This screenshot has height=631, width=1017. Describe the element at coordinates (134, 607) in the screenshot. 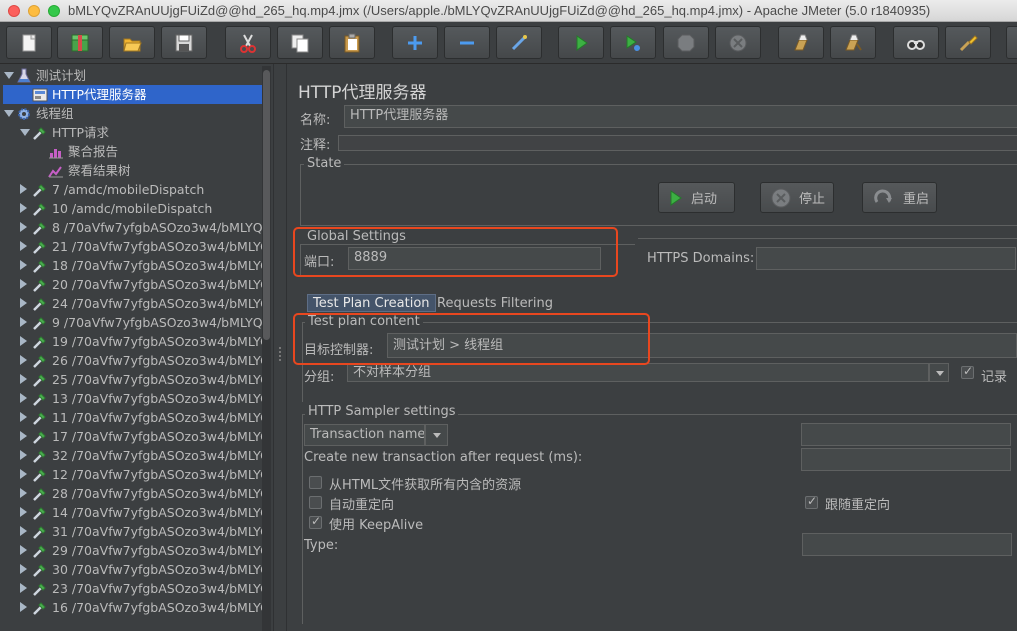

I see `tree-item: 16 /70aVfw7yfgbASOzo3w4/bMLYC` at that location.